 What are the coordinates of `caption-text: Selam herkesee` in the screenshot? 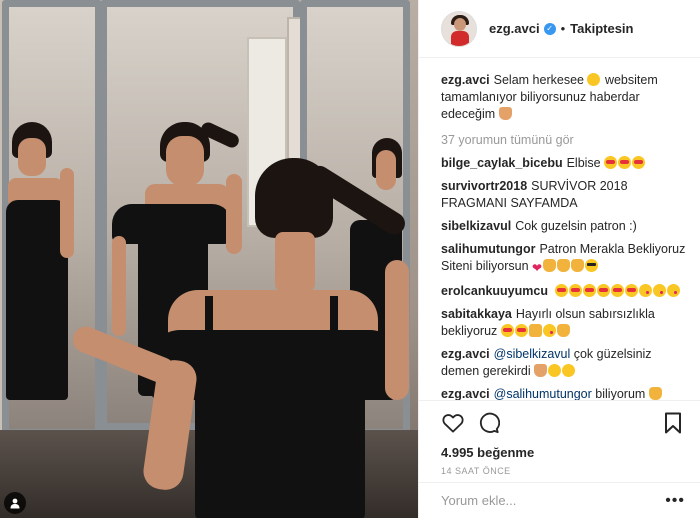 It's located at (538, 80).